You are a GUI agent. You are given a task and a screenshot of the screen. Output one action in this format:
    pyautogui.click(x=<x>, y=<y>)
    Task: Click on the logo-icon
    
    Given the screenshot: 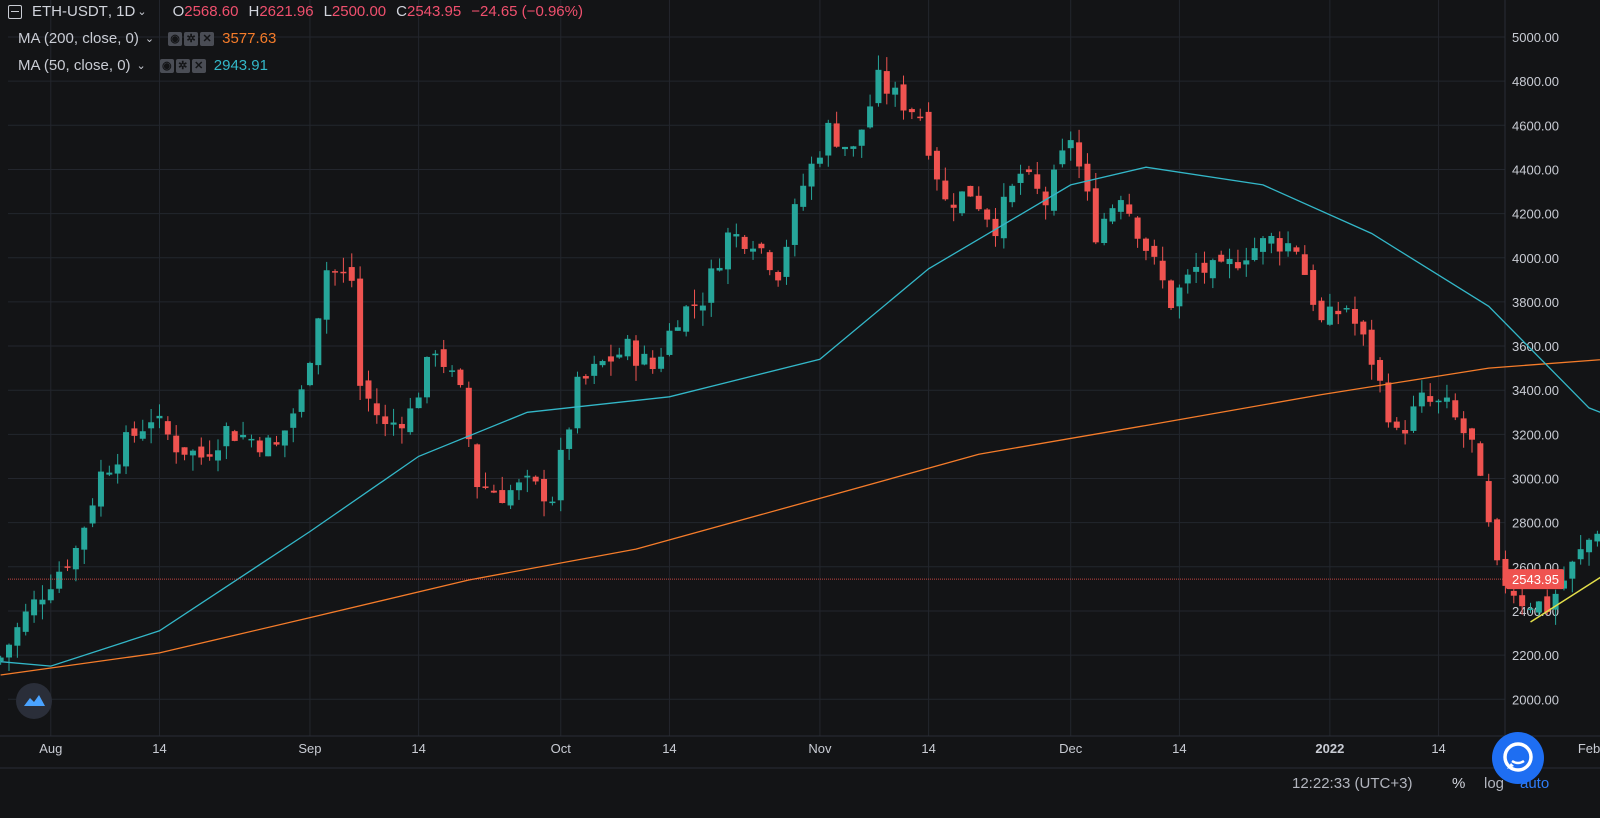 What is the action you would take?
    pyautogui.click(x=34, y=701)
    